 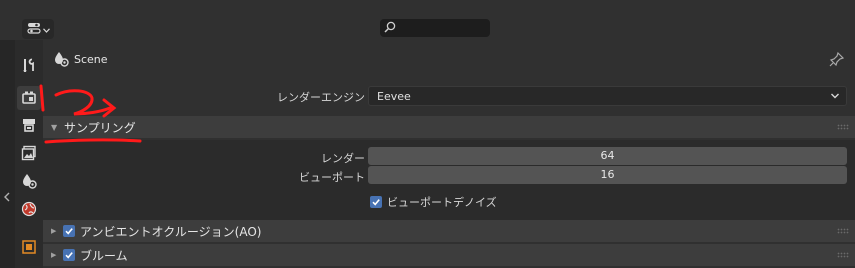 What do you see at coordinates (171, 231) in the screenshot?
I see `ao-panel-title: アンビエントオクルージョン(AO)` at bounding box center [171, 231].